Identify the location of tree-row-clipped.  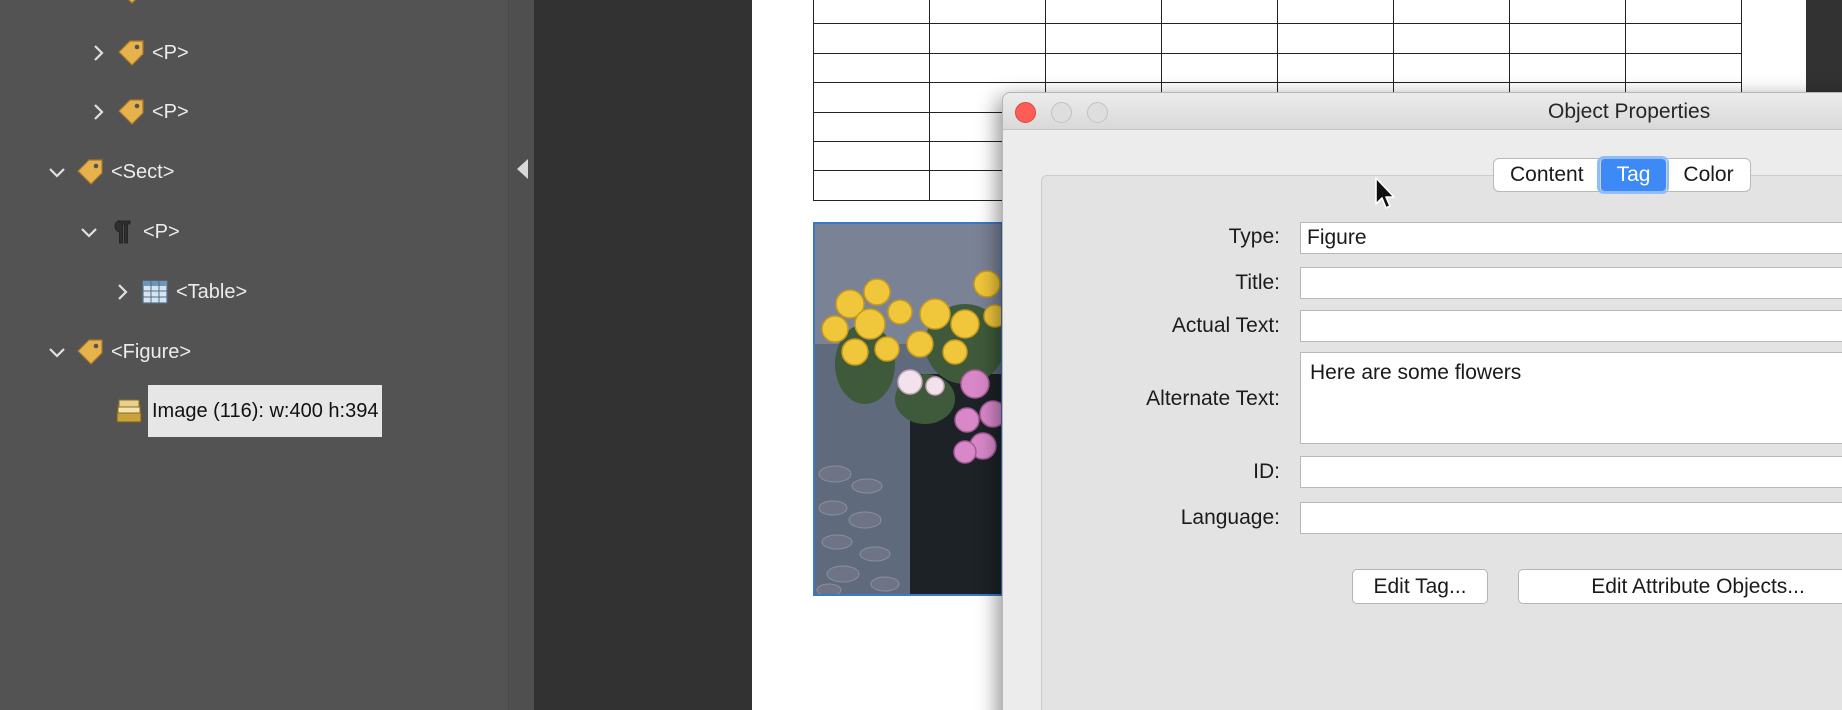
(119, 6).